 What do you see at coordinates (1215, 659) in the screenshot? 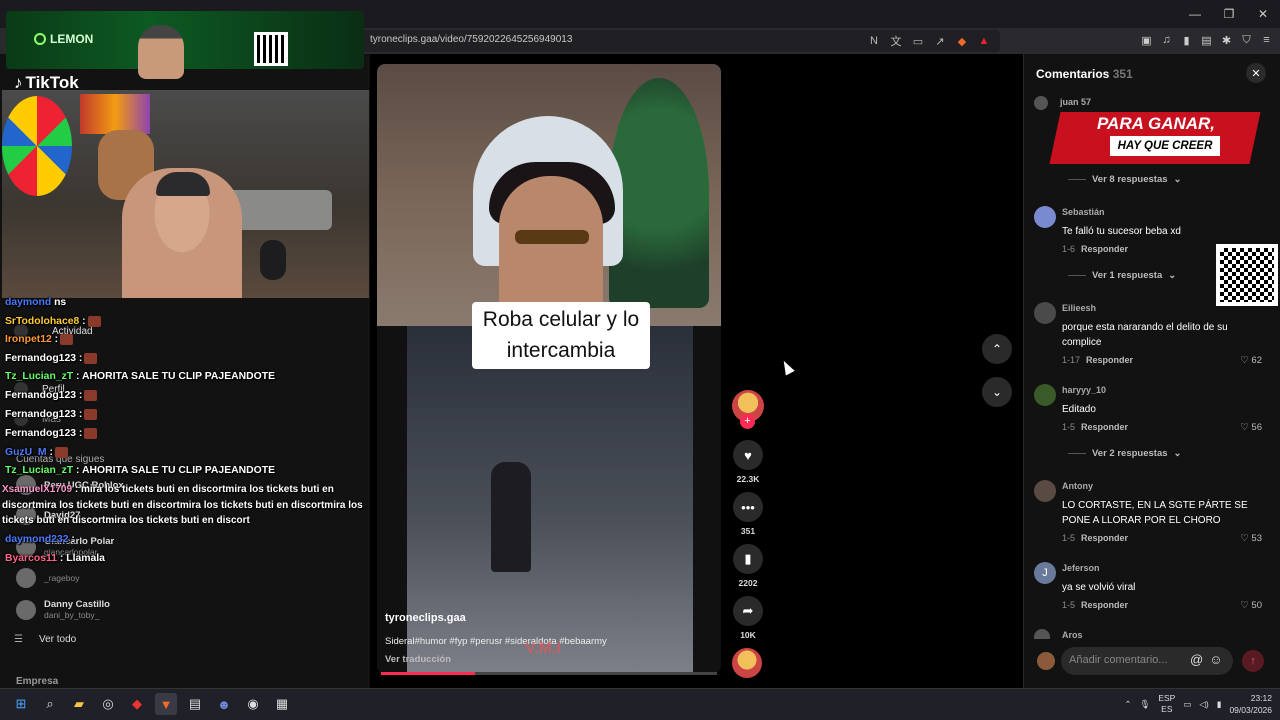
I see `emoji-icon: ☺` at bounding box center [1215, 659].